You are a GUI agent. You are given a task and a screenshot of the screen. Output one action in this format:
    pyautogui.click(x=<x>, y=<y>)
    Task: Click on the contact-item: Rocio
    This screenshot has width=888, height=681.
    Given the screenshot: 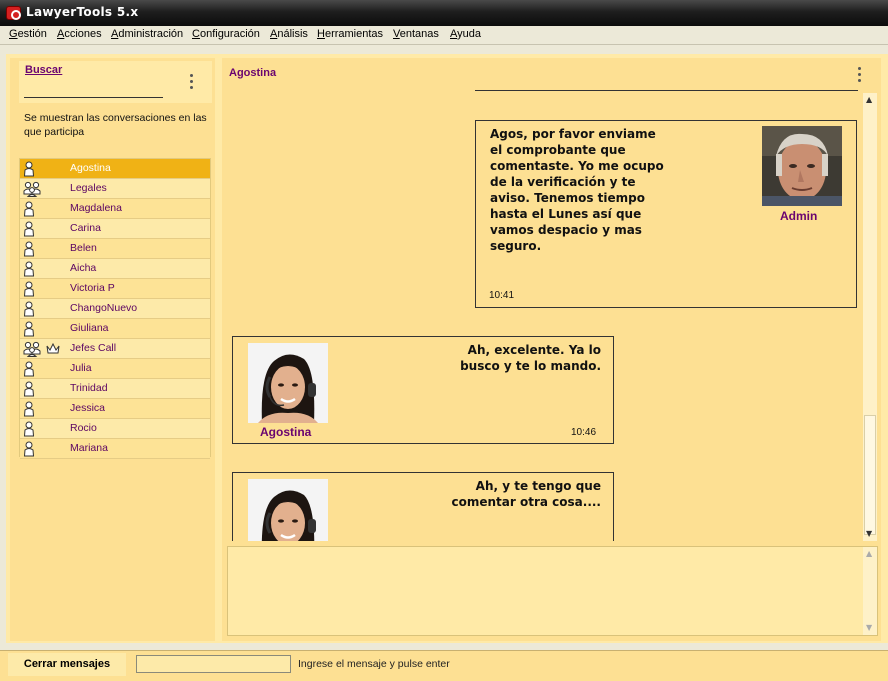 What is the action you would take?
    pyautogui.click(x=115, y=429)
    